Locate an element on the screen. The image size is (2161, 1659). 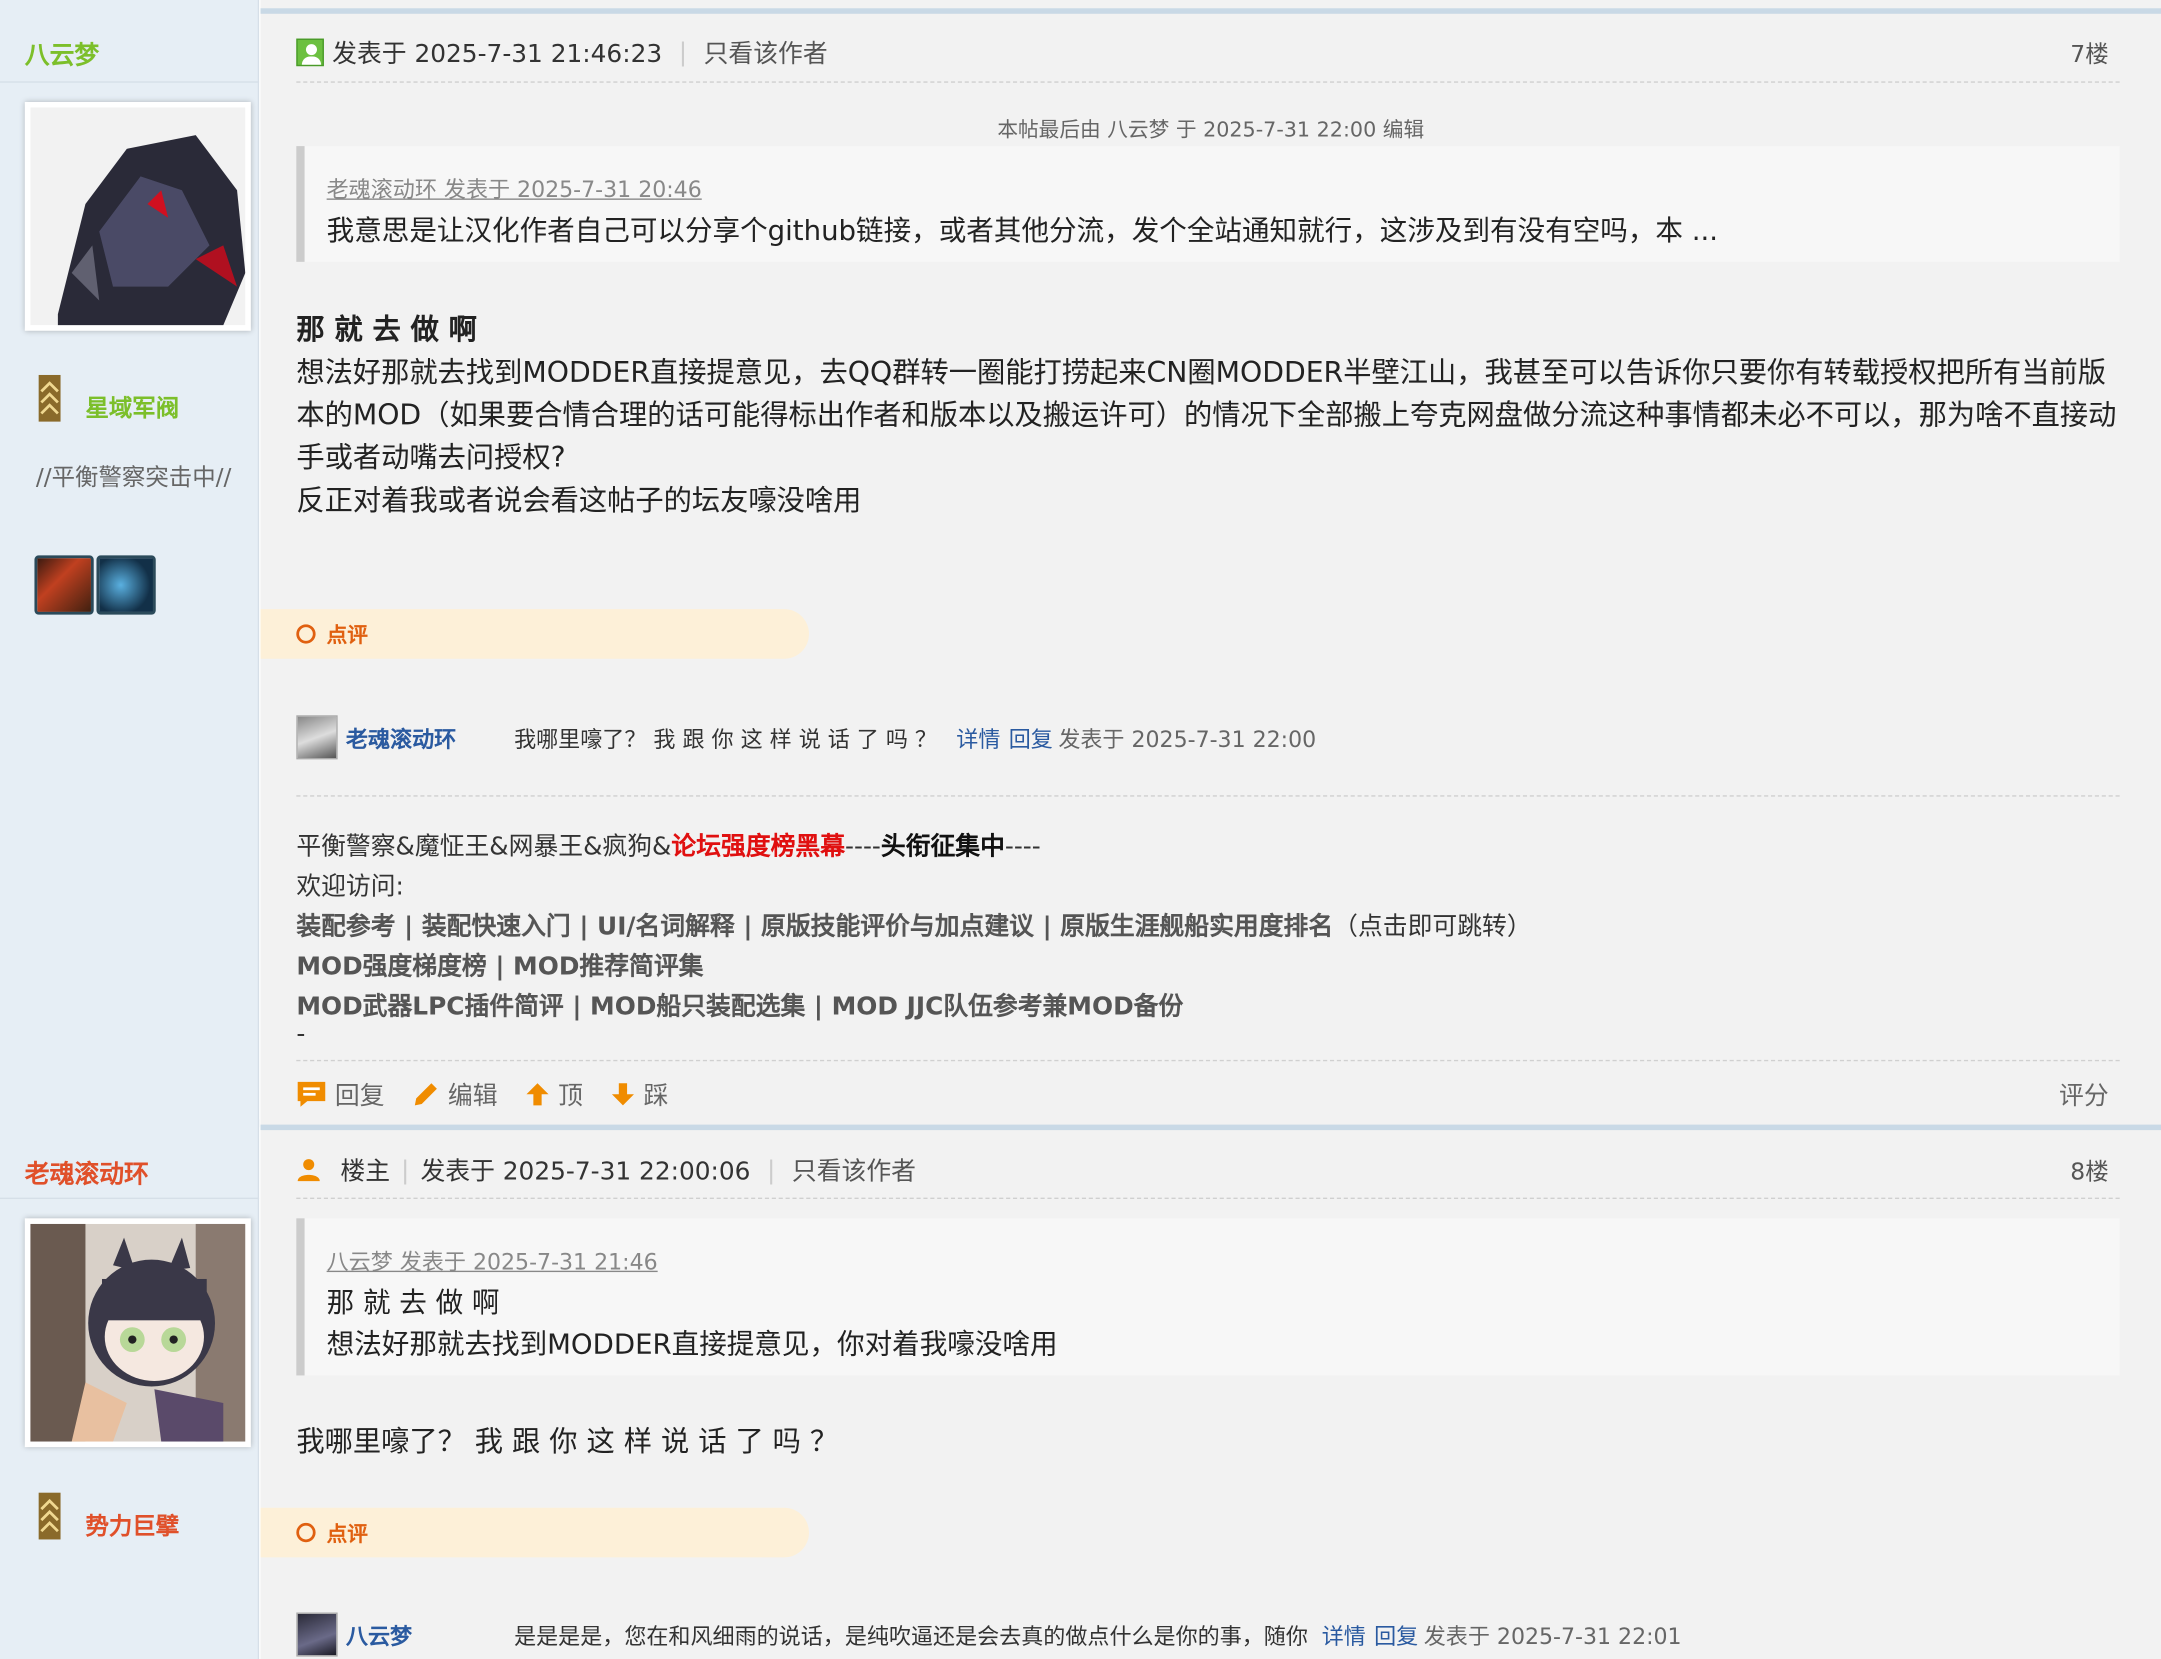
comment-date: 发表于 2025-7-31 22:01 is located at coordinates (1552, 1636).